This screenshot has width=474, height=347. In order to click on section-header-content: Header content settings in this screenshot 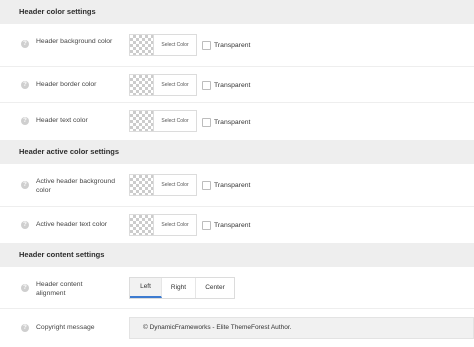, I will do `click(237, 255)`.